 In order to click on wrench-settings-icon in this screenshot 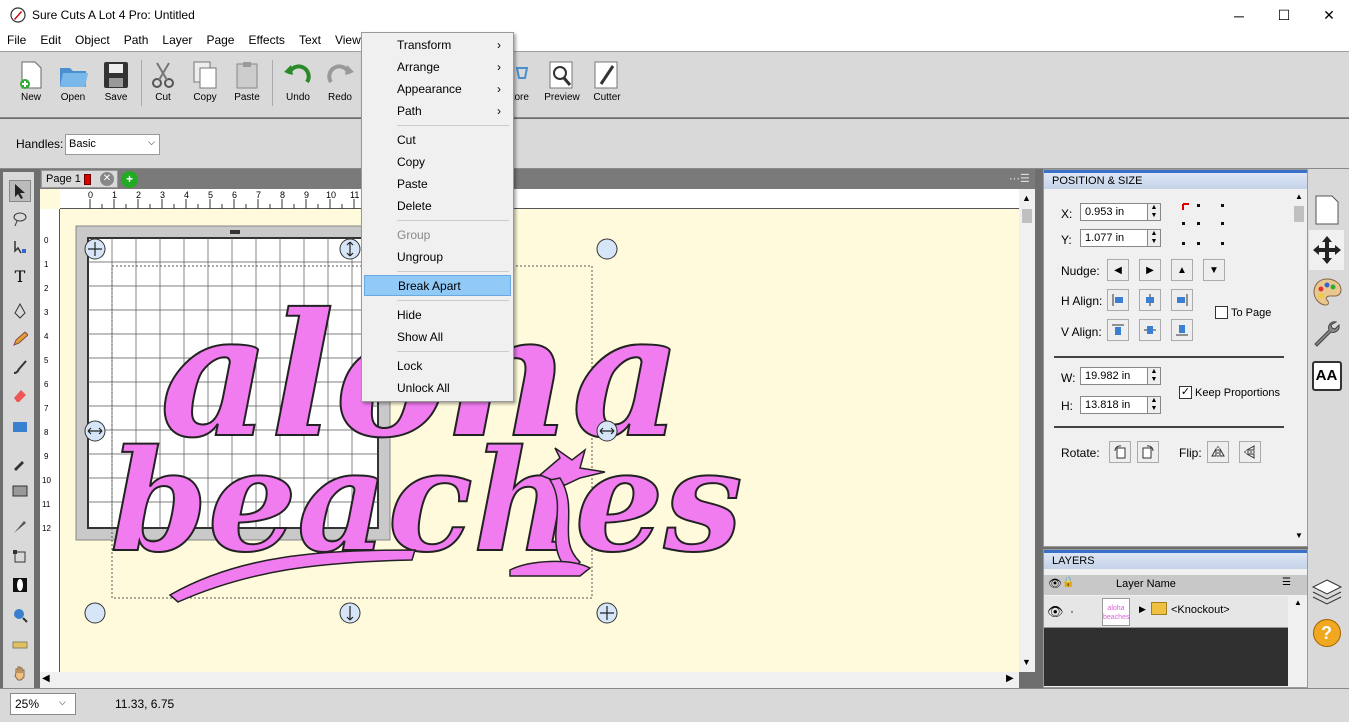, I will do `click(1326, 334)`.